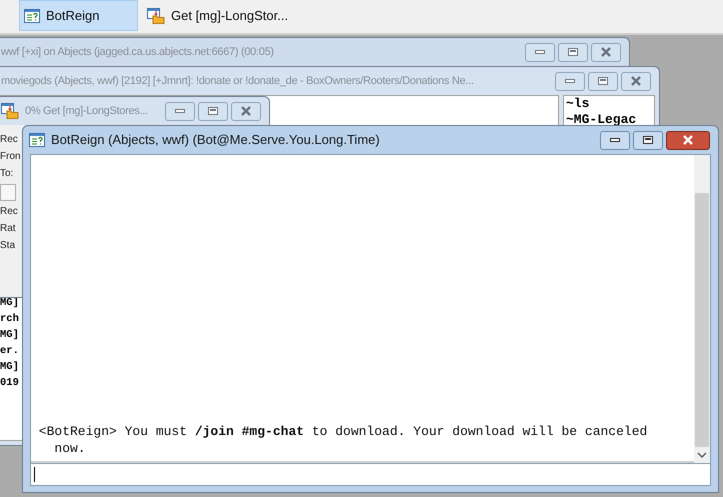  I want to click on close-button, so click(688, 140).